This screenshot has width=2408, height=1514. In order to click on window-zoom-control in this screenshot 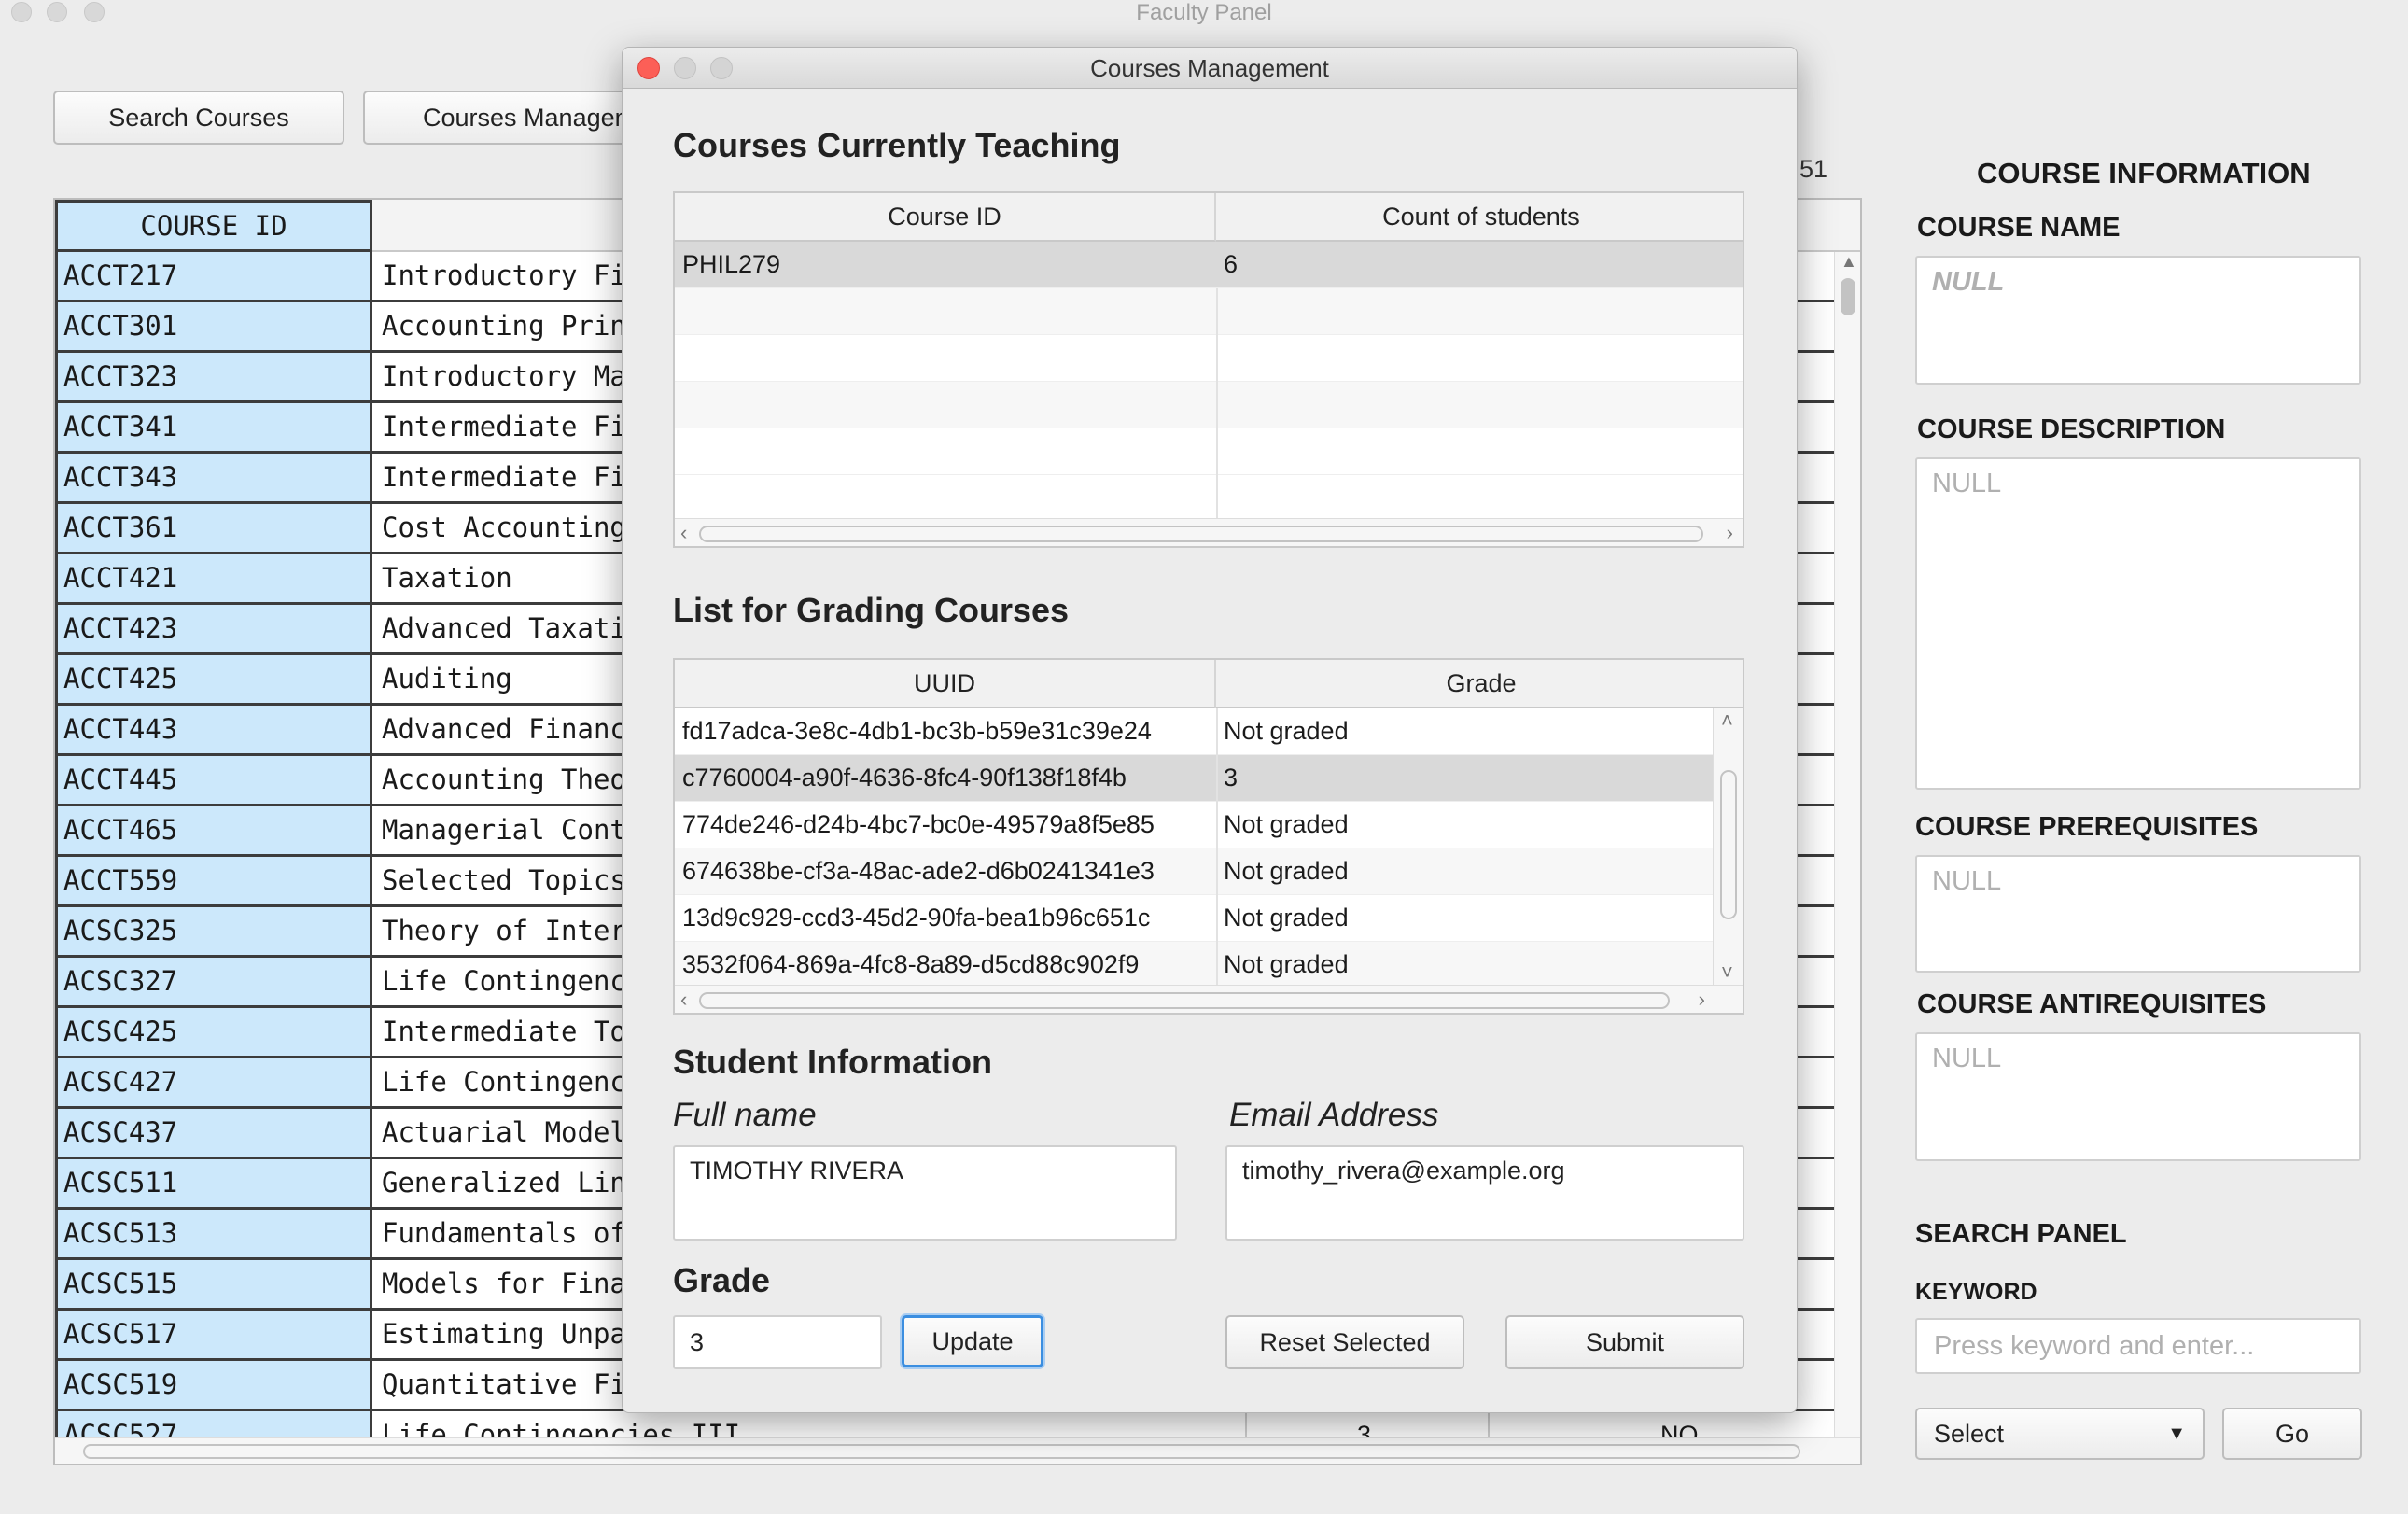, I will do `click(94, 12)`.